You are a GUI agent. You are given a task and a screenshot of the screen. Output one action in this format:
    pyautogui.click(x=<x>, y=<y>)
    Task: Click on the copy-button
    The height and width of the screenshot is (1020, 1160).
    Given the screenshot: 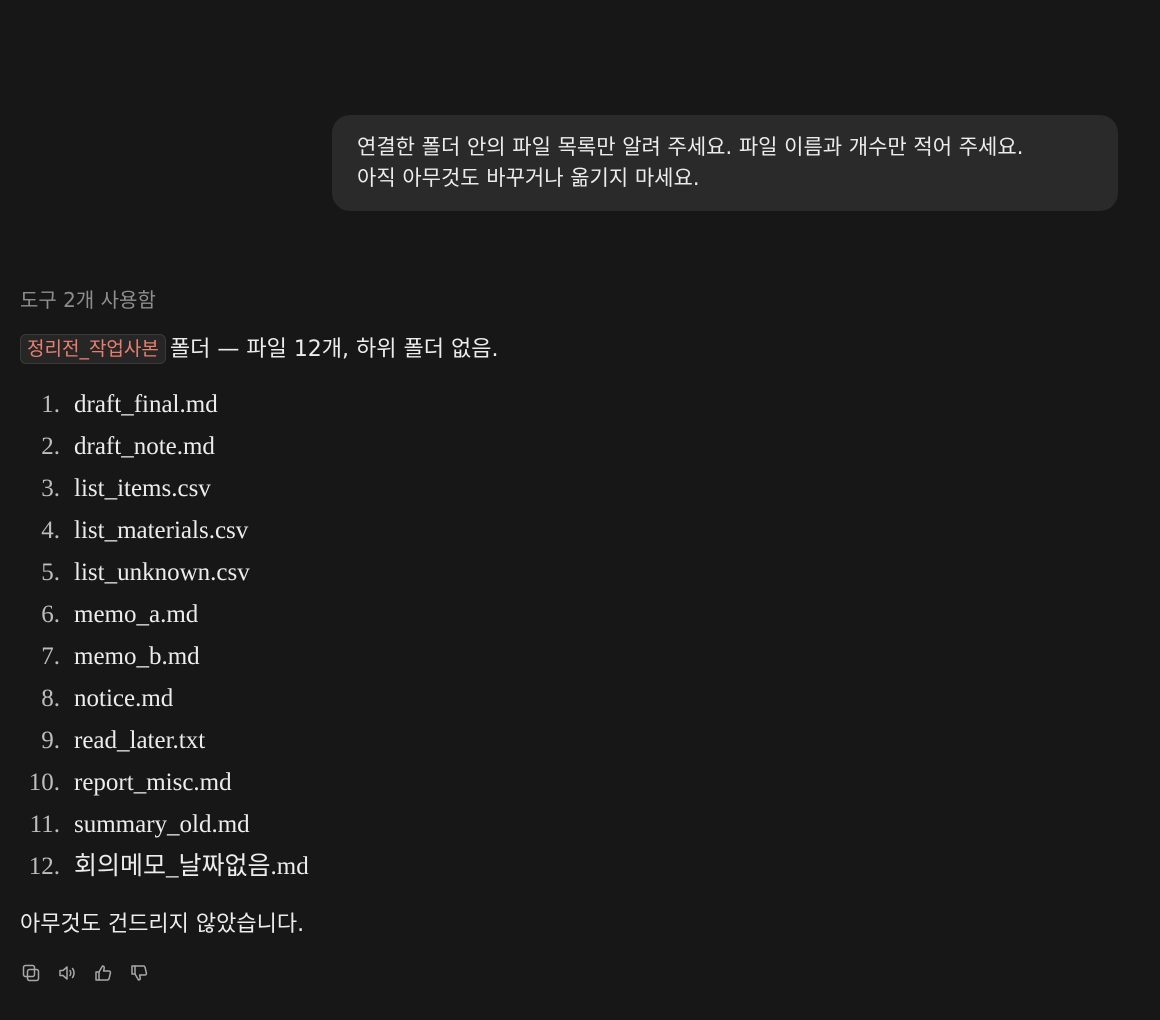 What is the action you would take?
    pyautogui.click(x=31, y=973)
    